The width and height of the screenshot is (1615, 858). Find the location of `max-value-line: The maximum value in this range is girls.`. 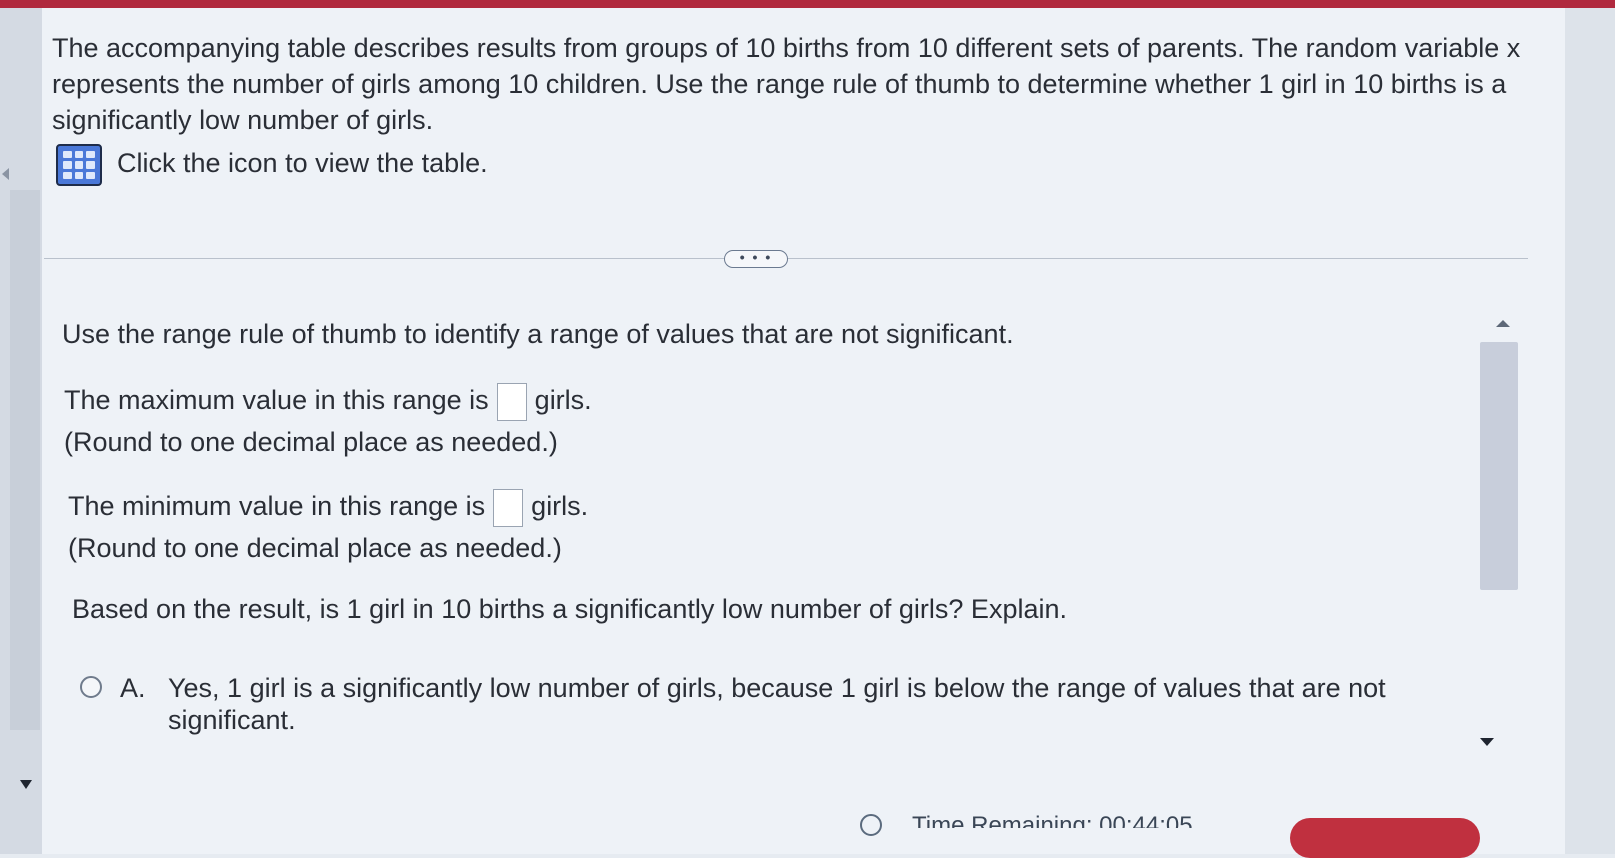

max-value-line: The maximum value in this range is girls. is located at coordinates (328, 401).